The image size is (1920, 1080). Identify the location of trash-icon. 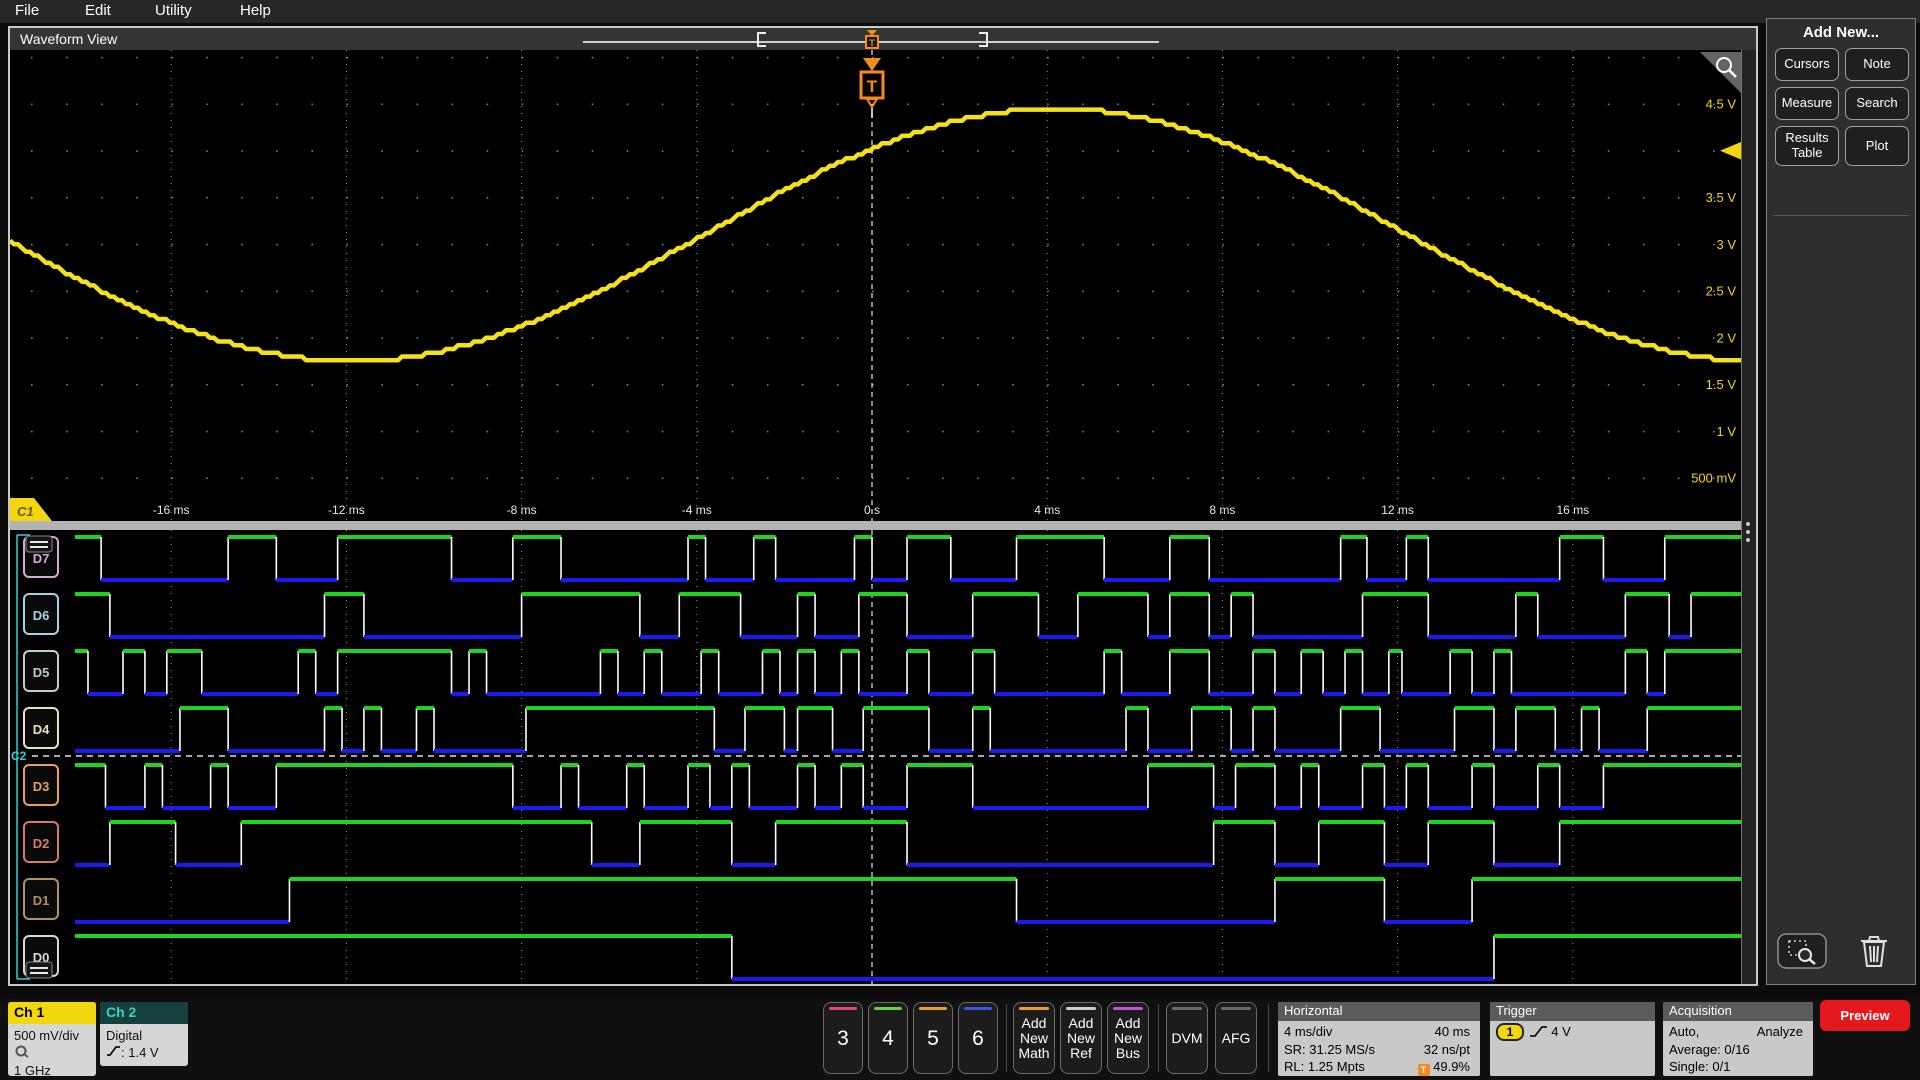
(1874, 951).